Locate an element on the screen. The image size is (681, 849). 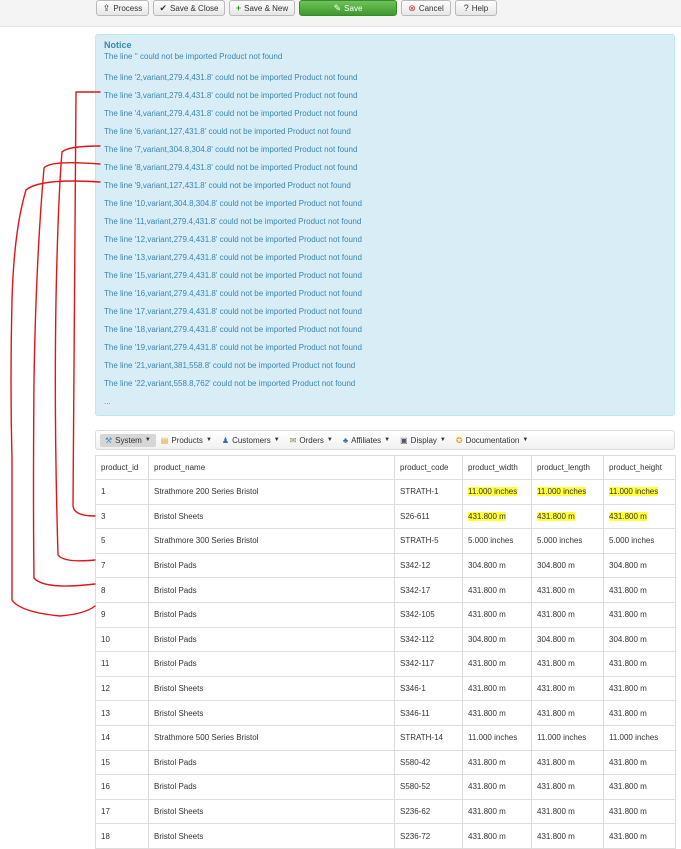
cell-product-code: S236-72 is located at coordinates (428, 836).